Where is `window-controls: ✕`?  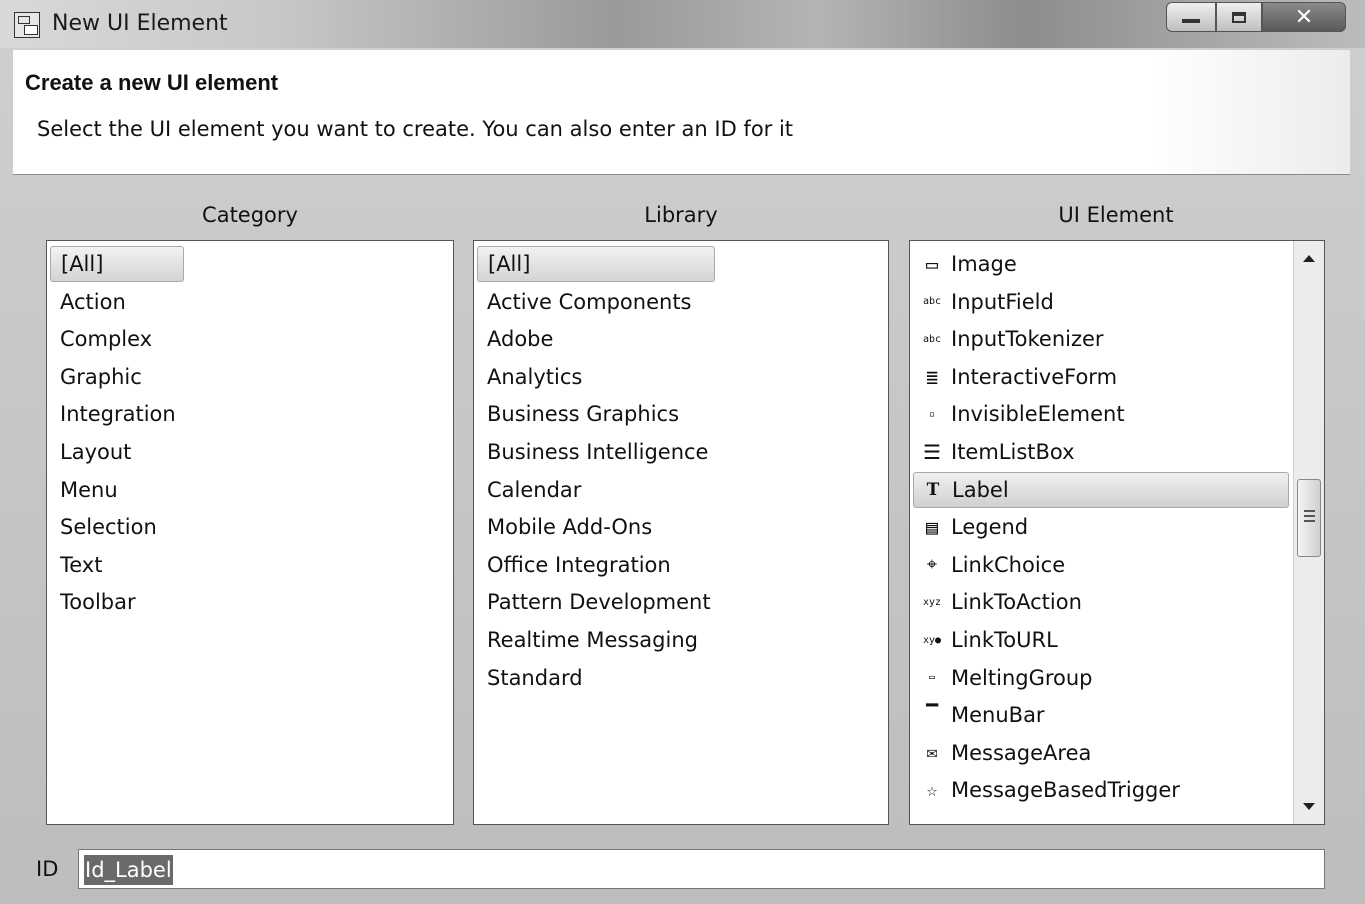 window-controls: ✕ is located at coordinates (1256, 18).